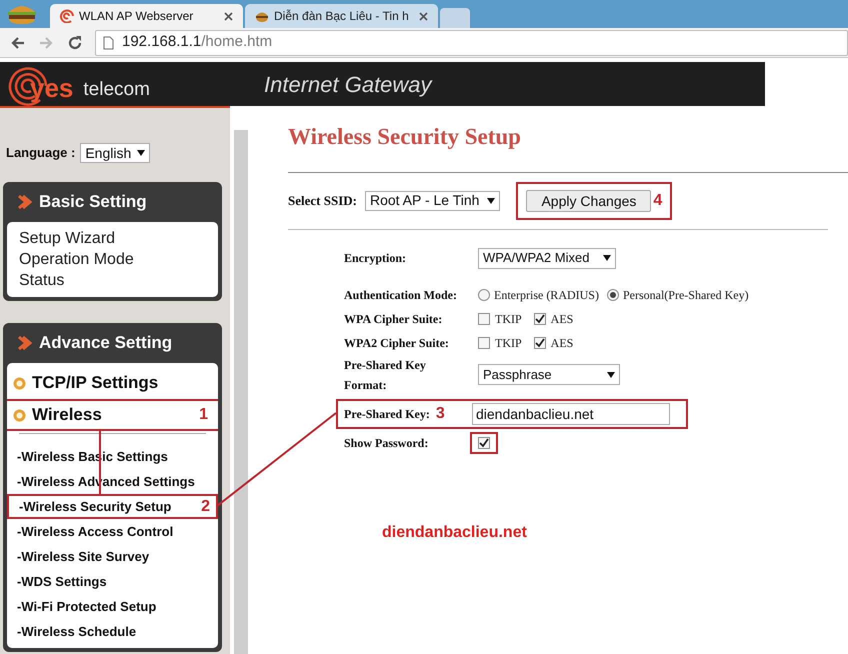  What do you see at coordinates (657, 200) in the screenshot?
I see `annotation-number: 4` at bounding box center [657, 200].